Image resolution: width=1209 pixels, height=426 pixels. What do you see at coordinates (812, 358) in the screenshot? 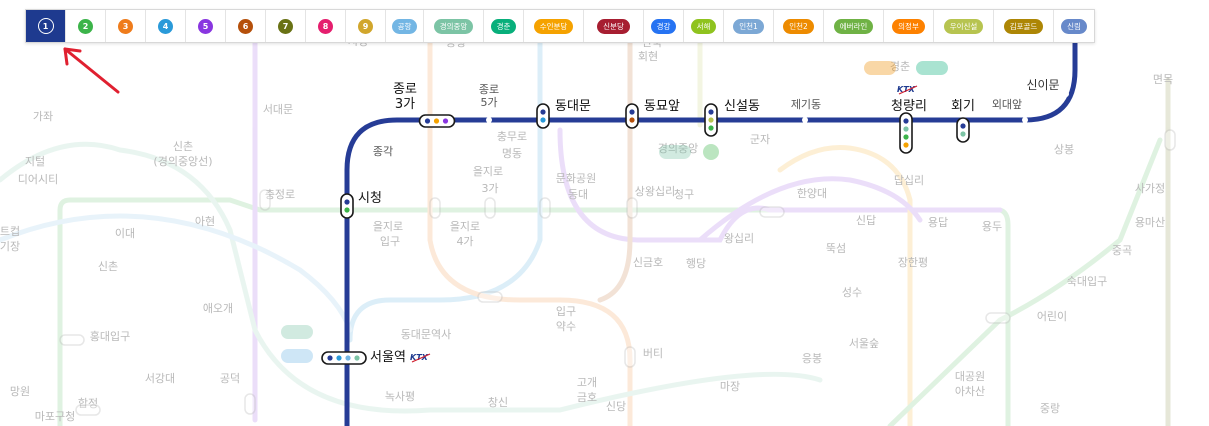
I see `faded-station-label: 응봉` at bounding box center [812, 358].